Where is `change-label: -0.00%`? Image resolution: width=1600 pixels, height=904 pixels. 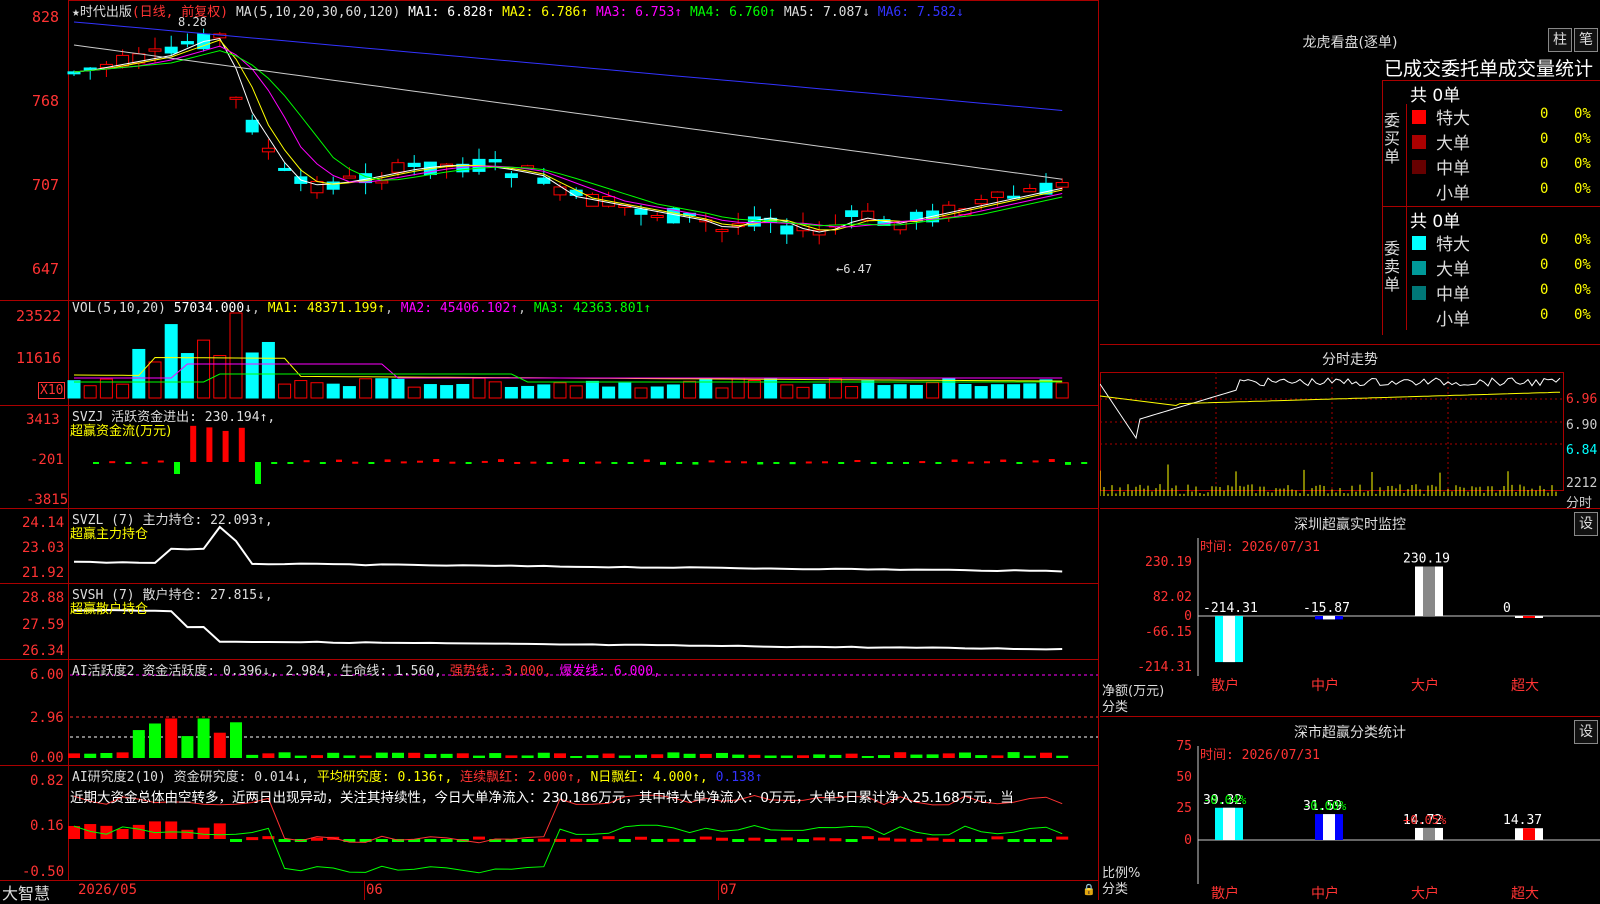 change-label: -0.00% is located at coordinates (1325, 806).